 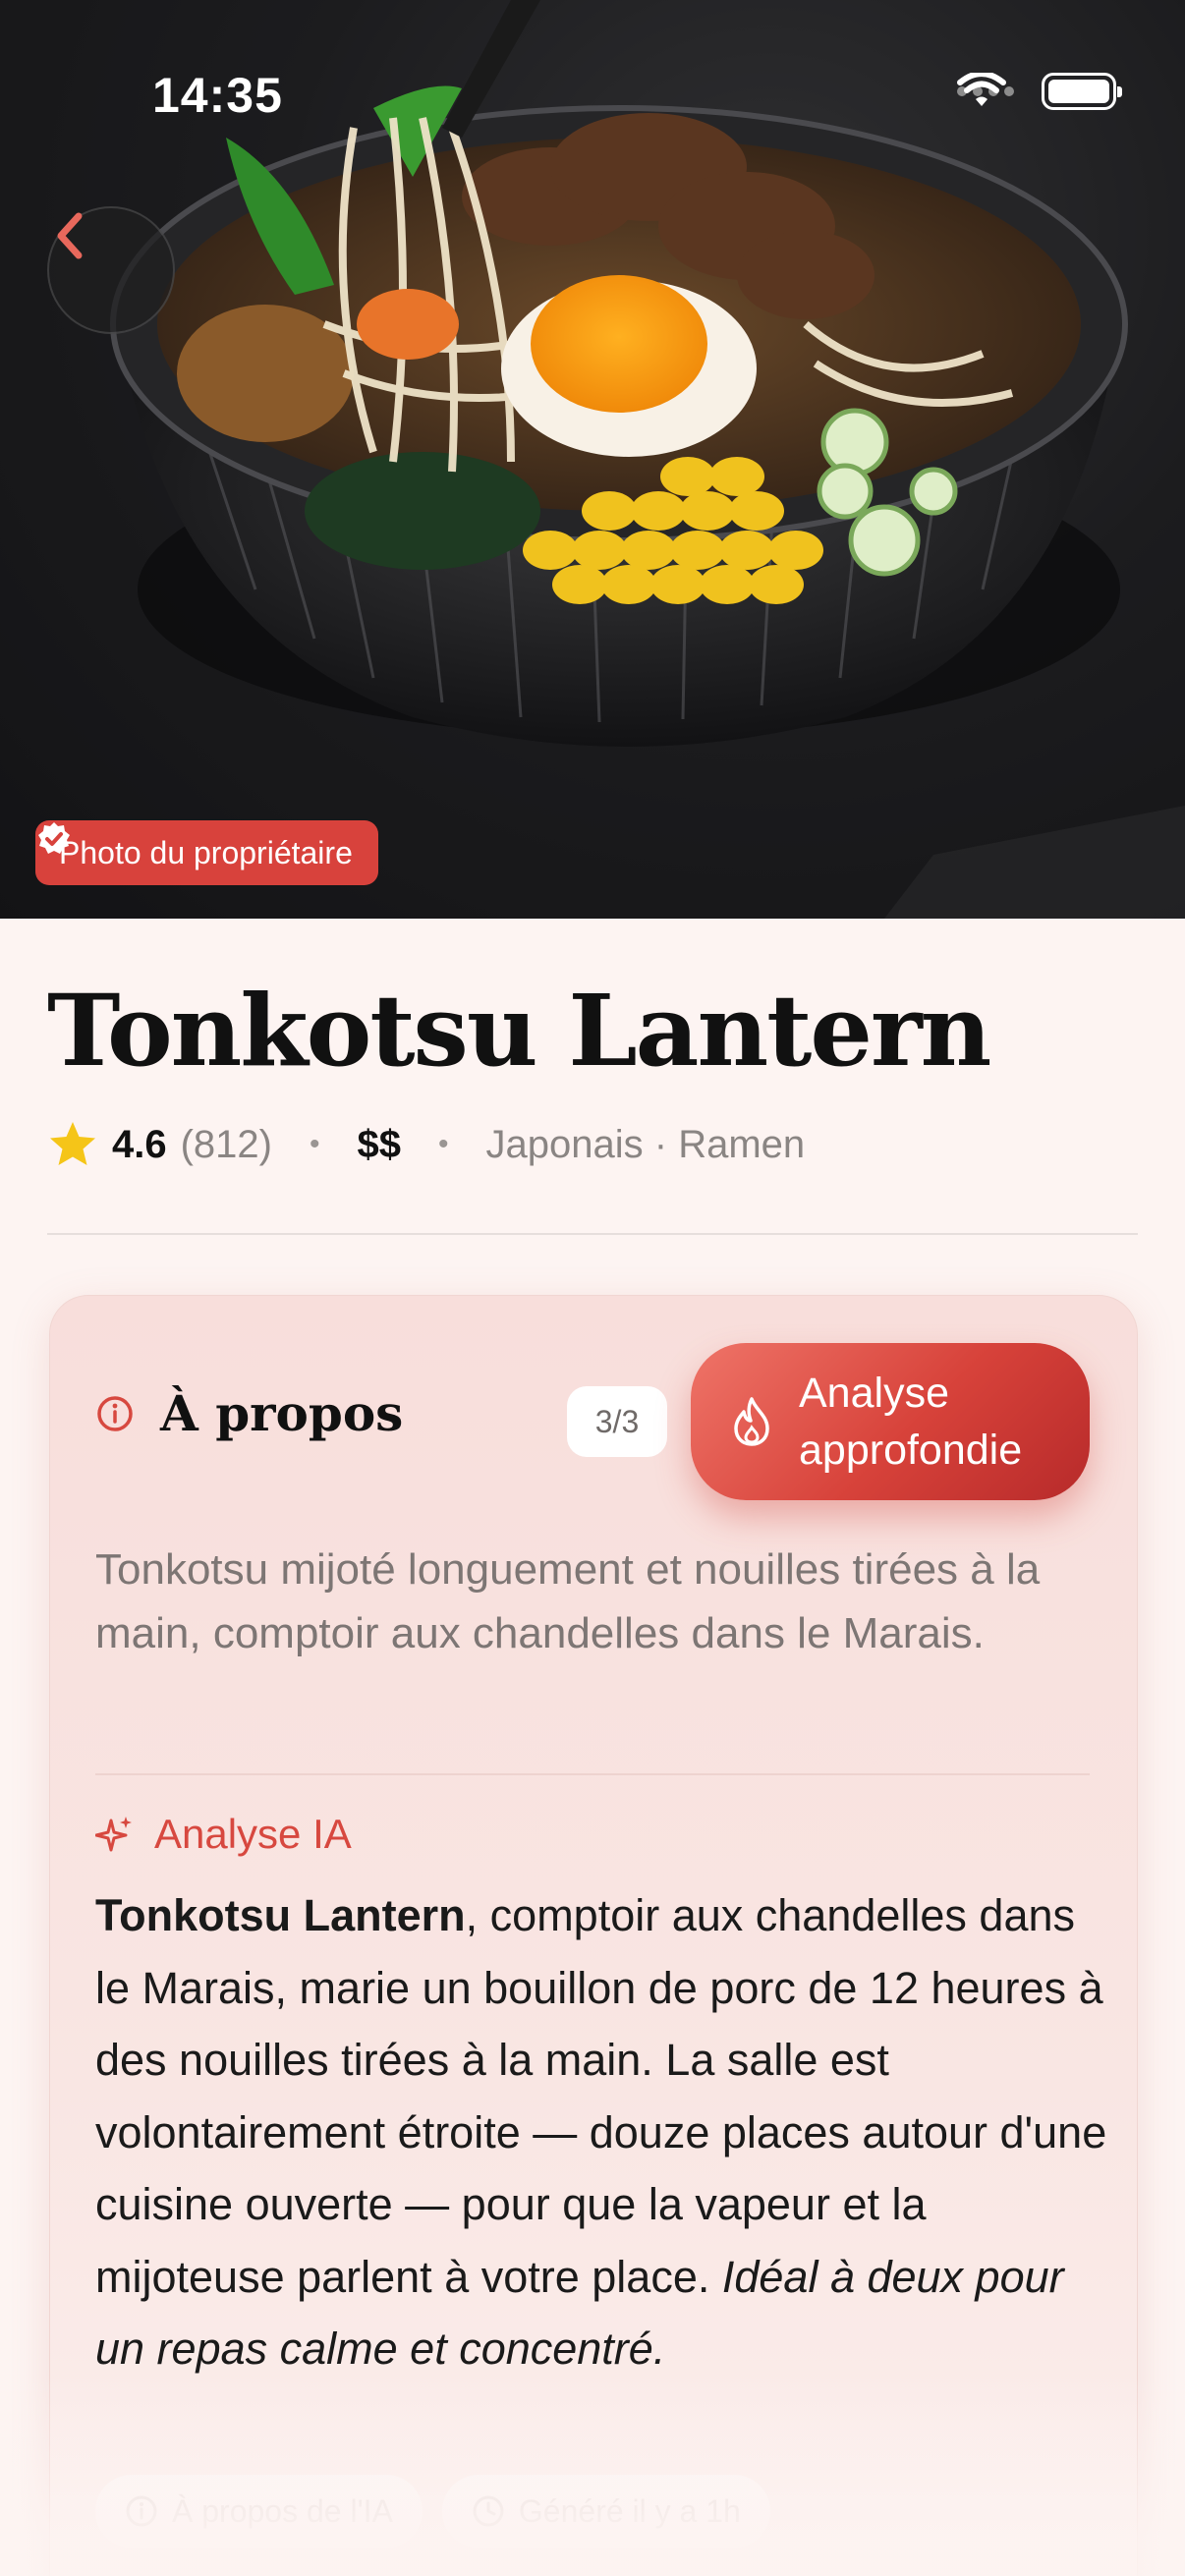 I want to click on back-button, so click(x=111, y=270).